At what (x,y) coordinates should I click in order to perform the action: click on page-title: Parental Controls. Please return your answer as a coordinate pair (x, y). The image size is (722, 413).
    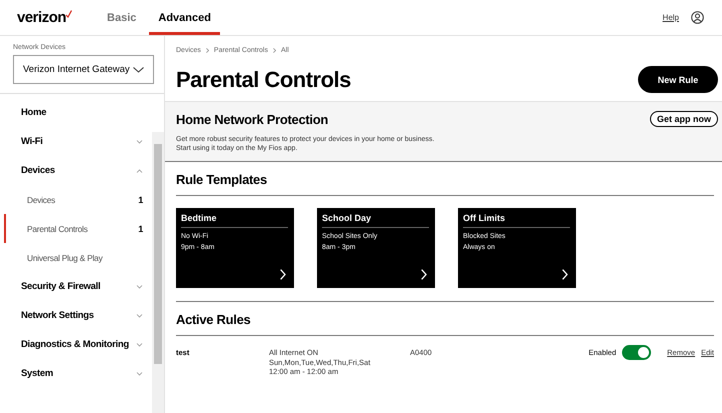
    Looking at the image, I should click on (263, 79).